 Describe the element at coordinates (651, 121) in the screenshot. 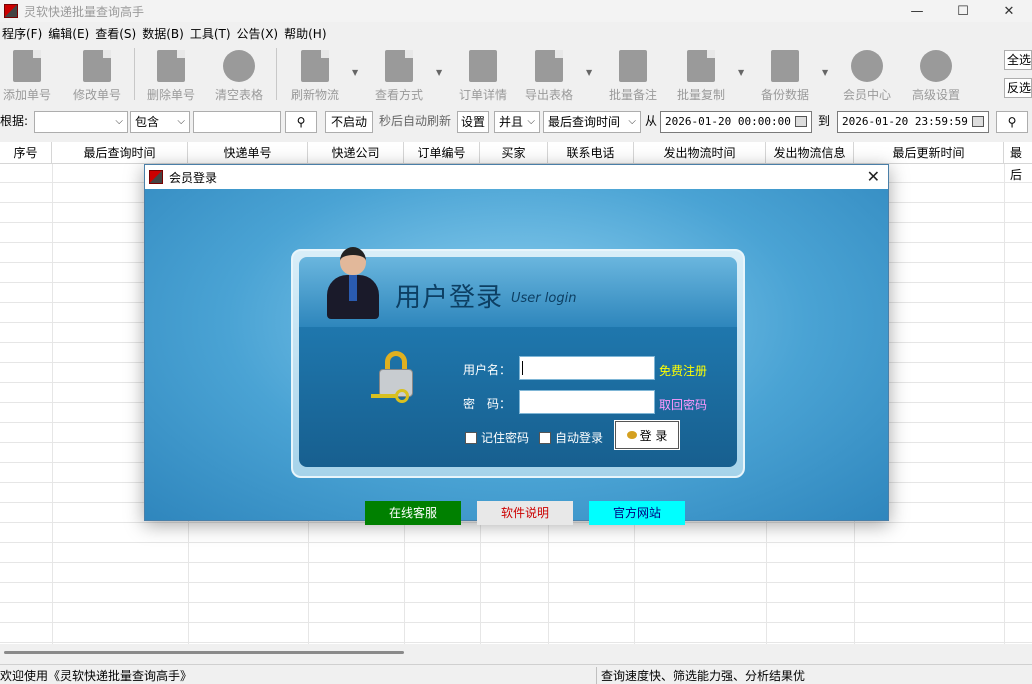

I see `from-label: 从` at that location.